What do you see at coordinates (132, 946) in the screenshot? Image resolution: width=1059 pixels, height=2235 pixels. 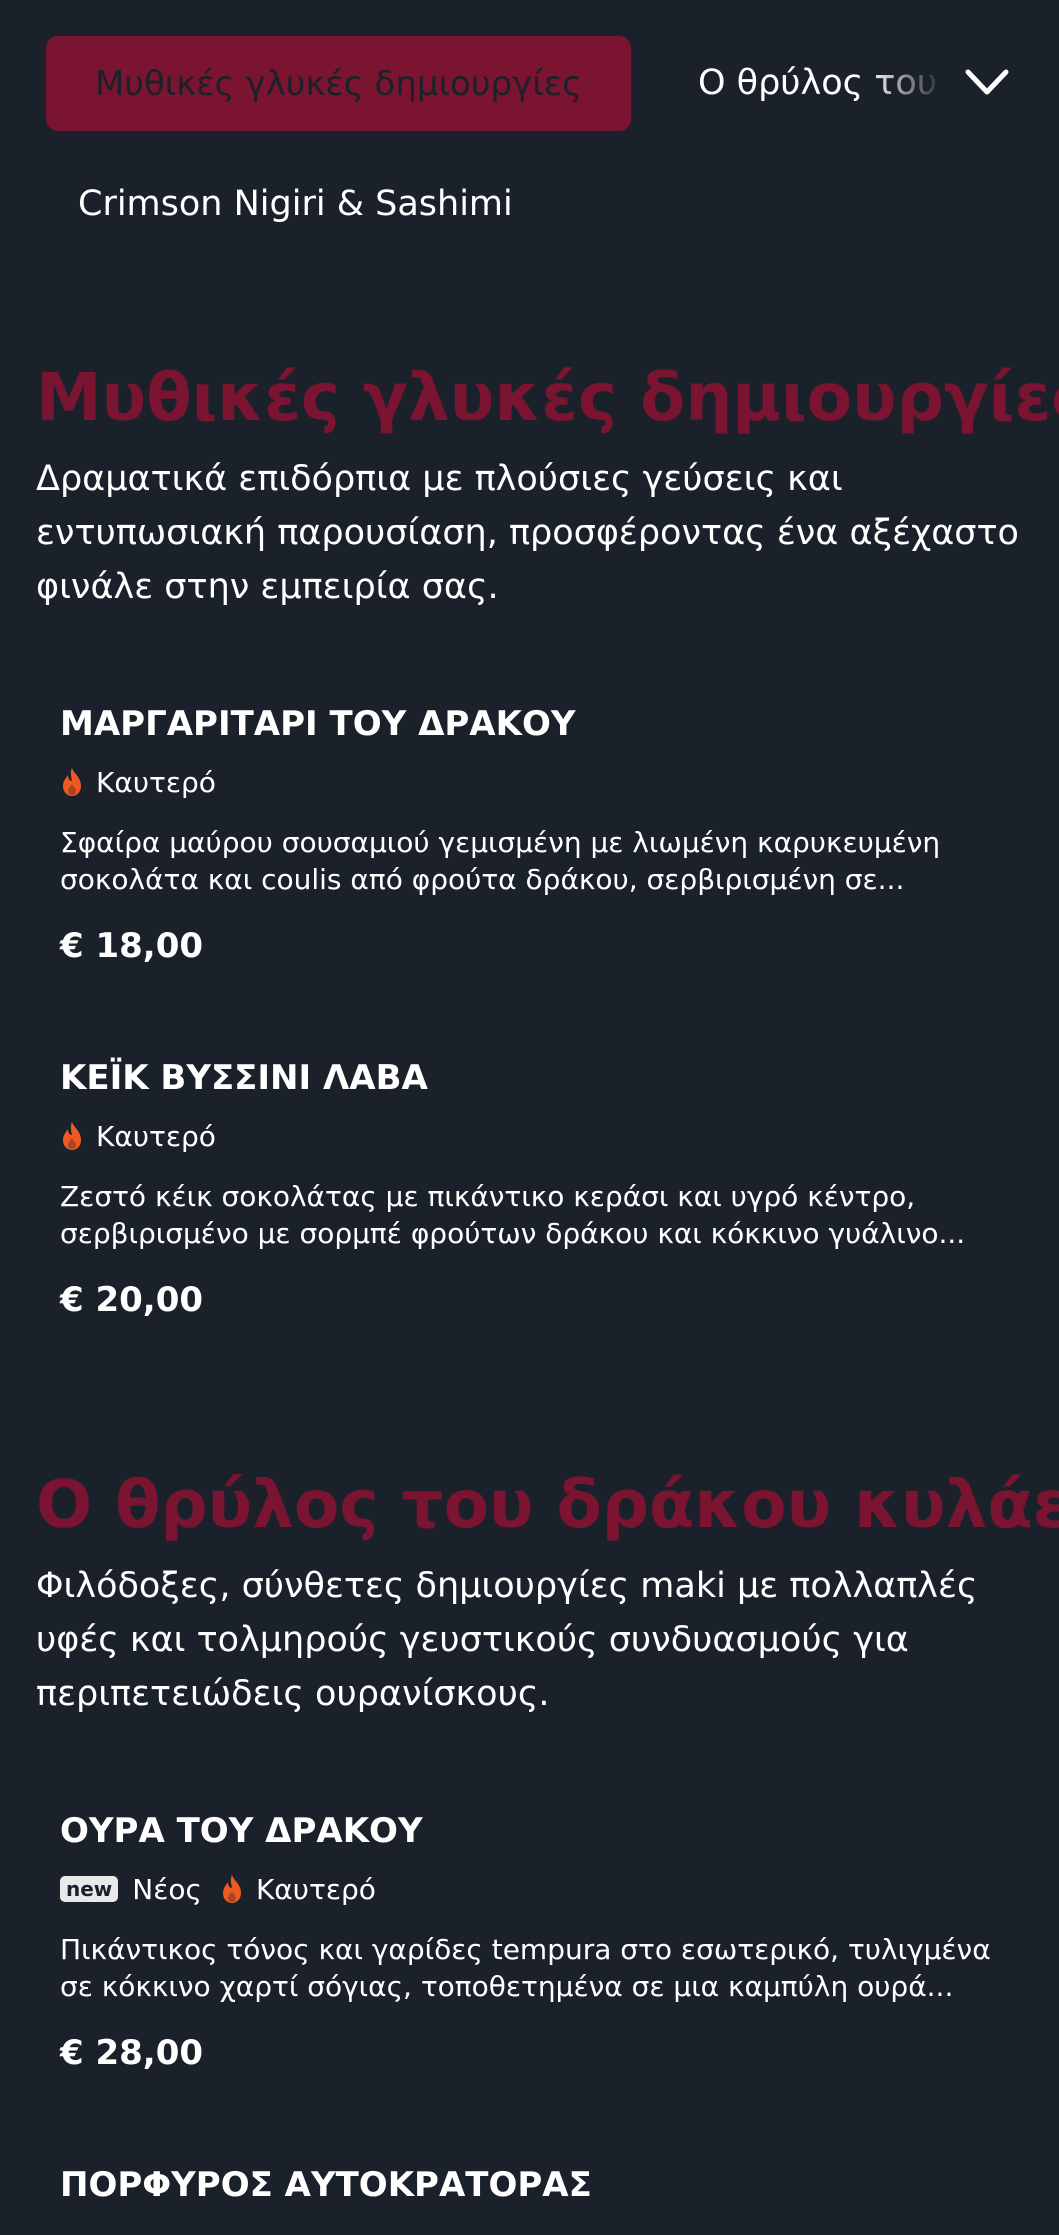 I see `item-price: € 18,00` at bounding box center [132, 946].